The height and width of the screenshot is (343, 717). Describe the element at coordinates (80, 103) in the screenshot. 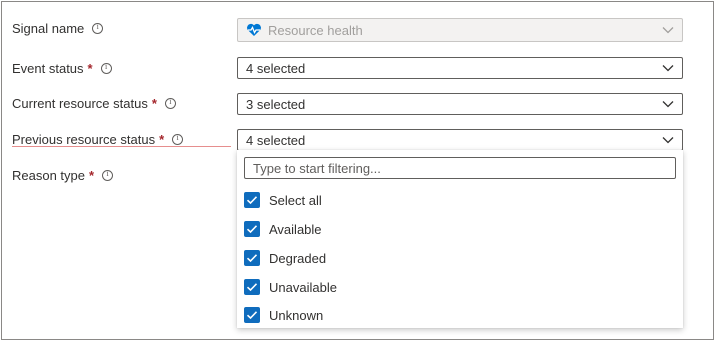

I see `current-resource-status-label: Current resource status` at that location.